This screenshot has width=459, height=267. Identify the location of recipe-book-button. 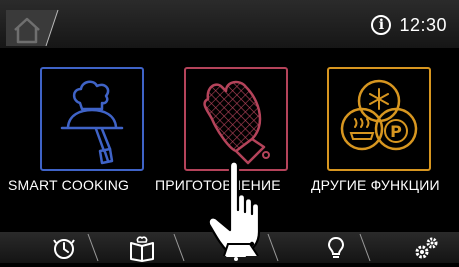
(142, 248).